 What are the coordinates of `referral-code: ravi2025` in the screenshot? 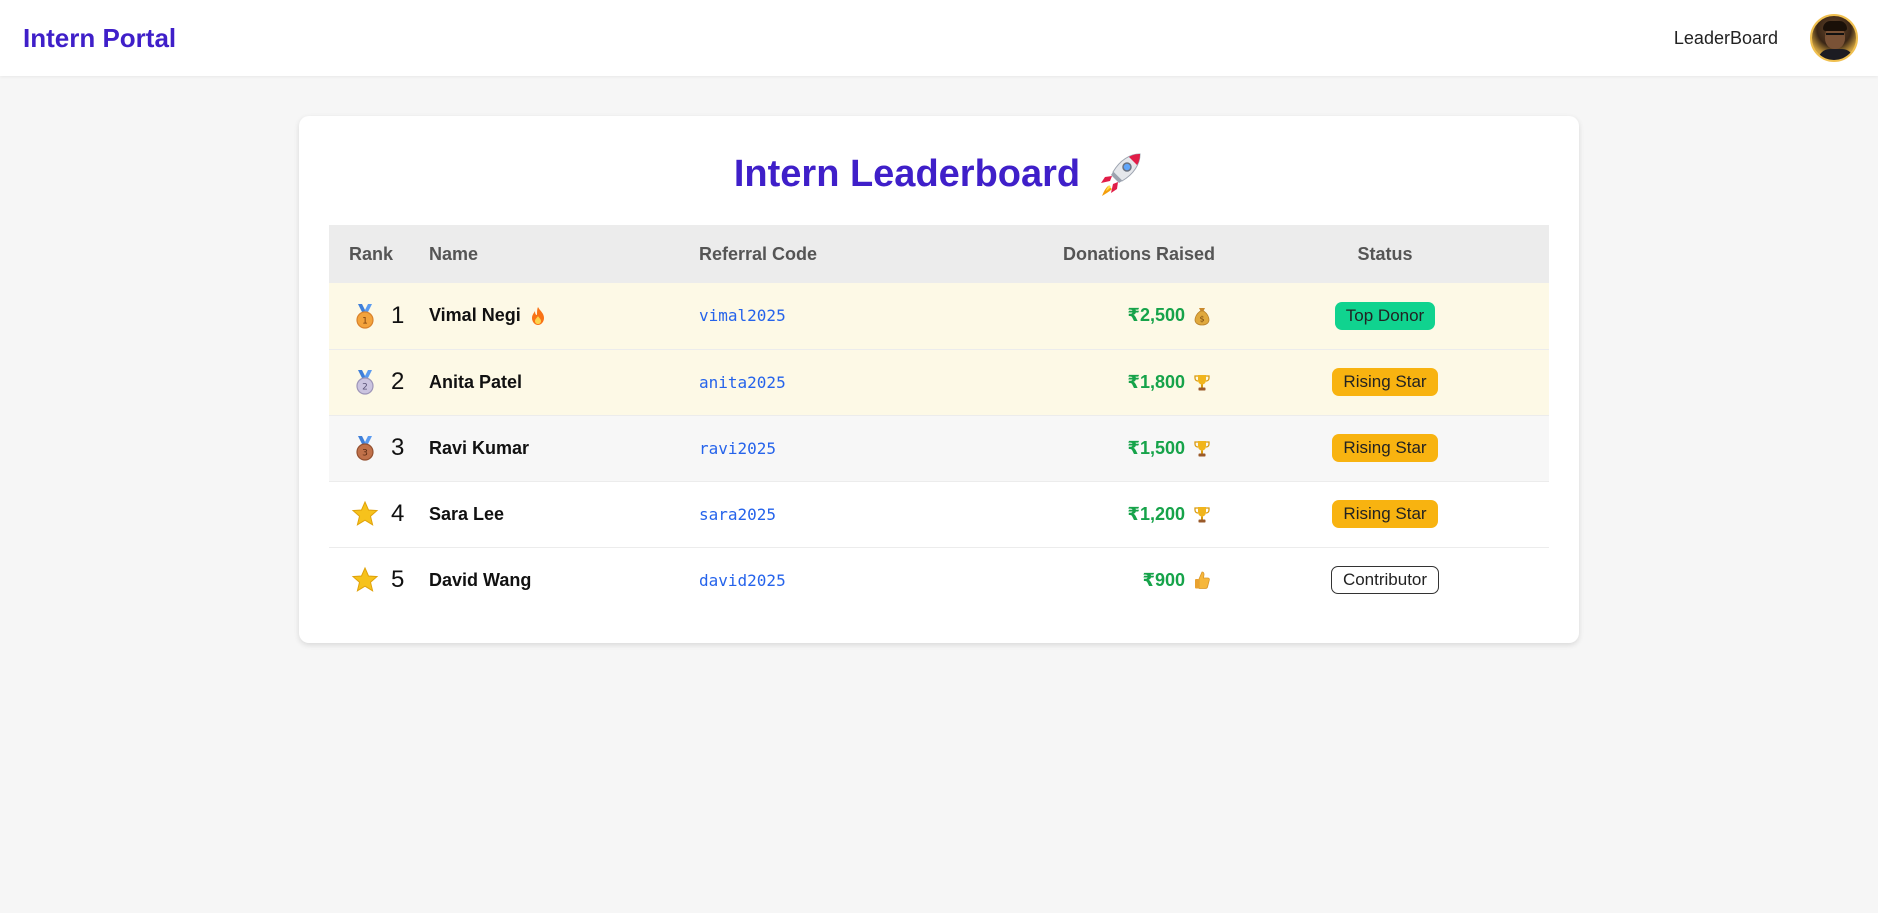 It's located at (864, 448).